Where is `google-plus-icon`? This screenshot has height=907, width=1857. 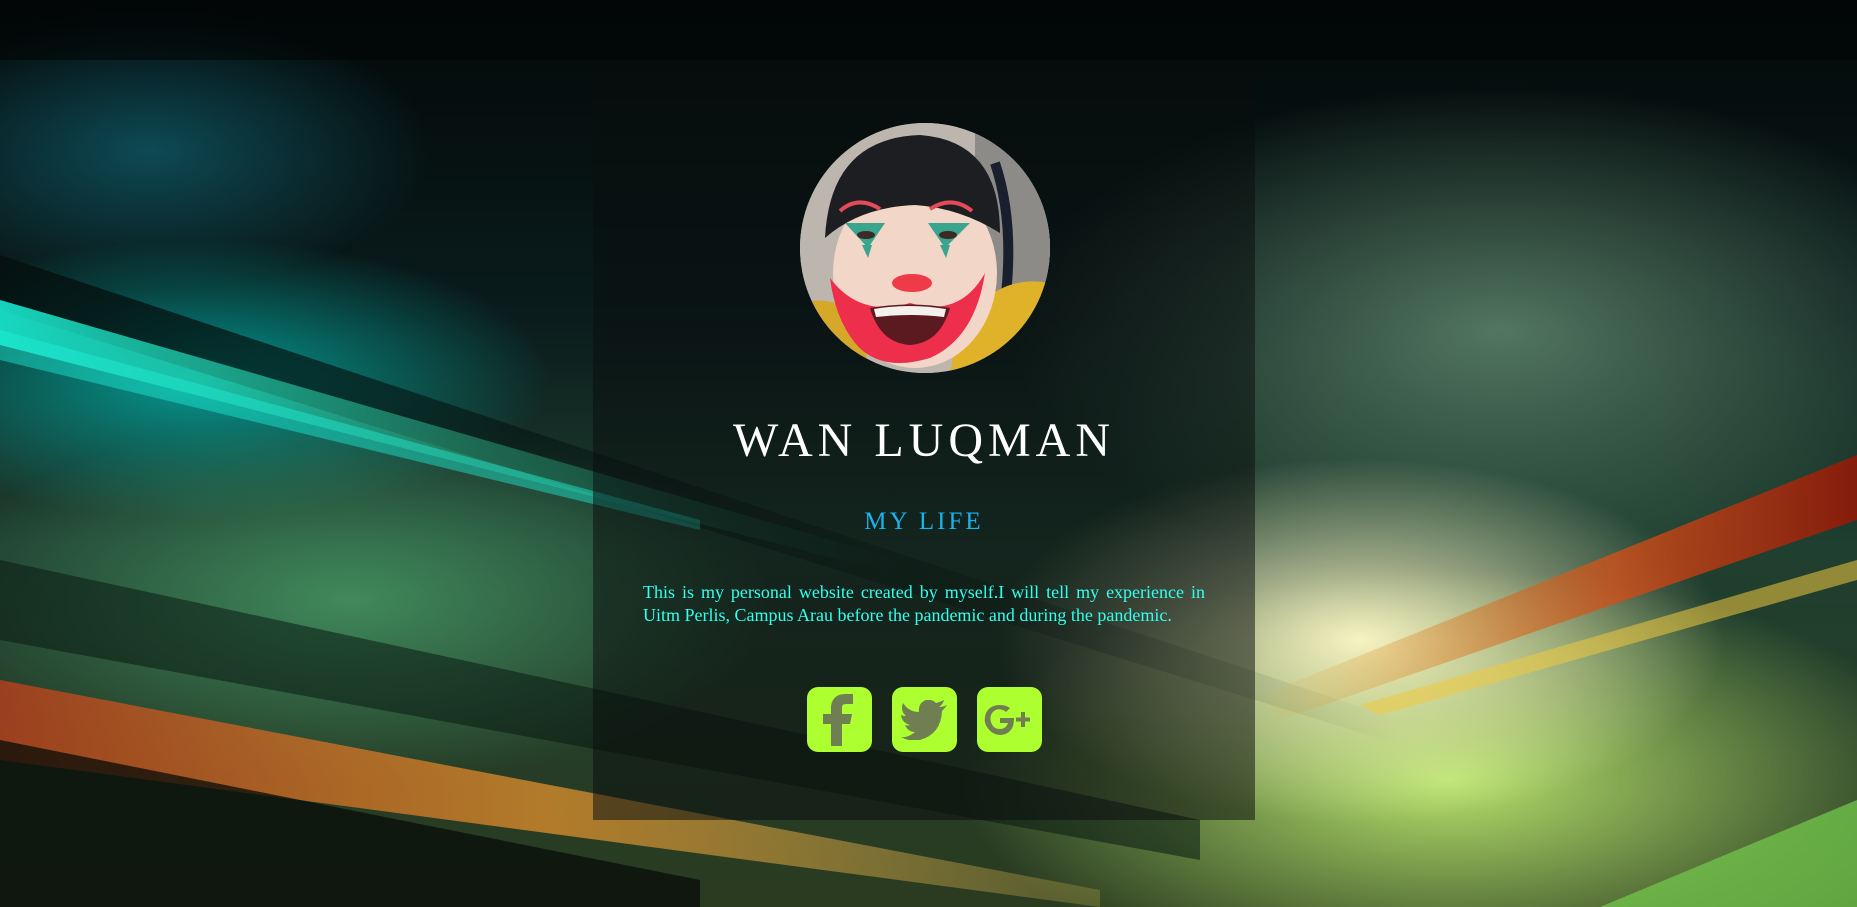 google-plus-icon is located at coordinates (1007, 719).